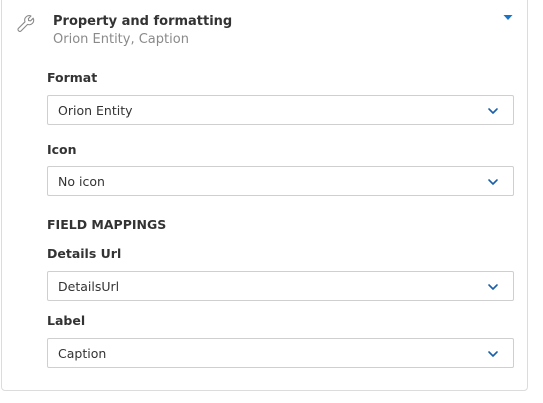 Image resolution: width=543 pixels, height=403 pixels. I want to click on collapse-toggle-button, so click(508, 17).